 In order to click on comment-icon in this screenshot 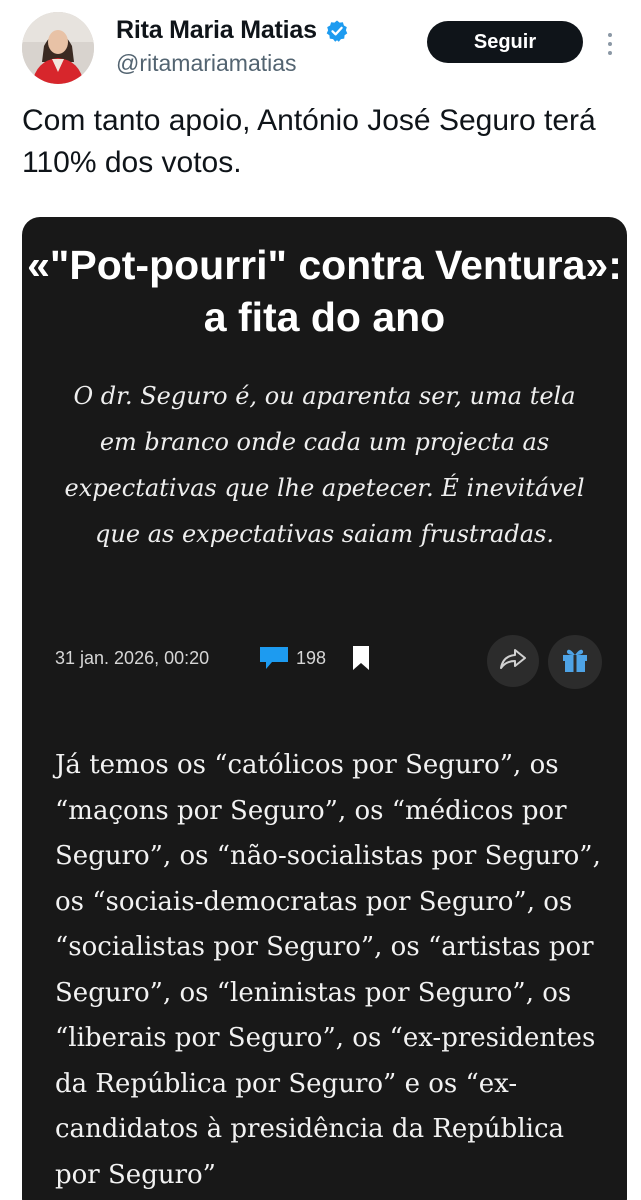, I will do `click(274, 660)`.